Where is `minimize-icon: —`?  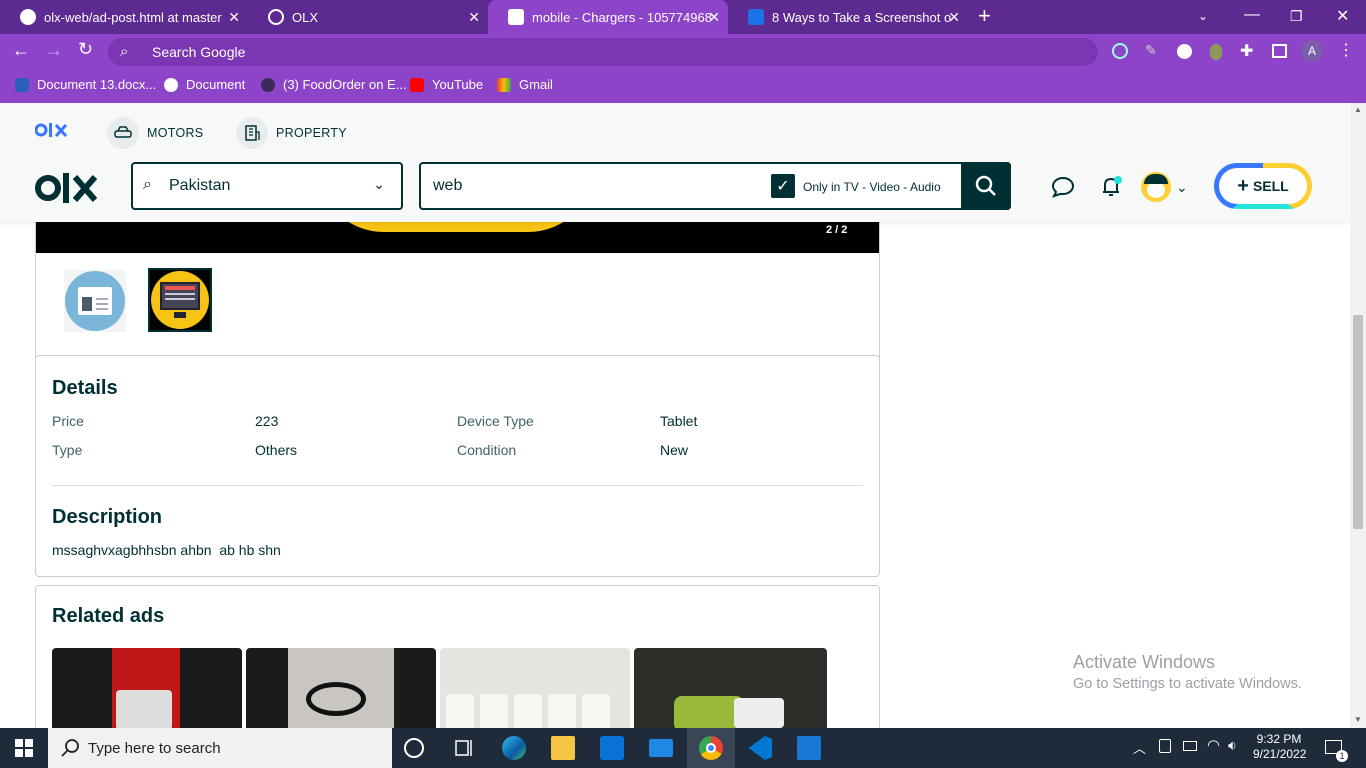
minimize-icon: — is located at coordinates (1252, 15).